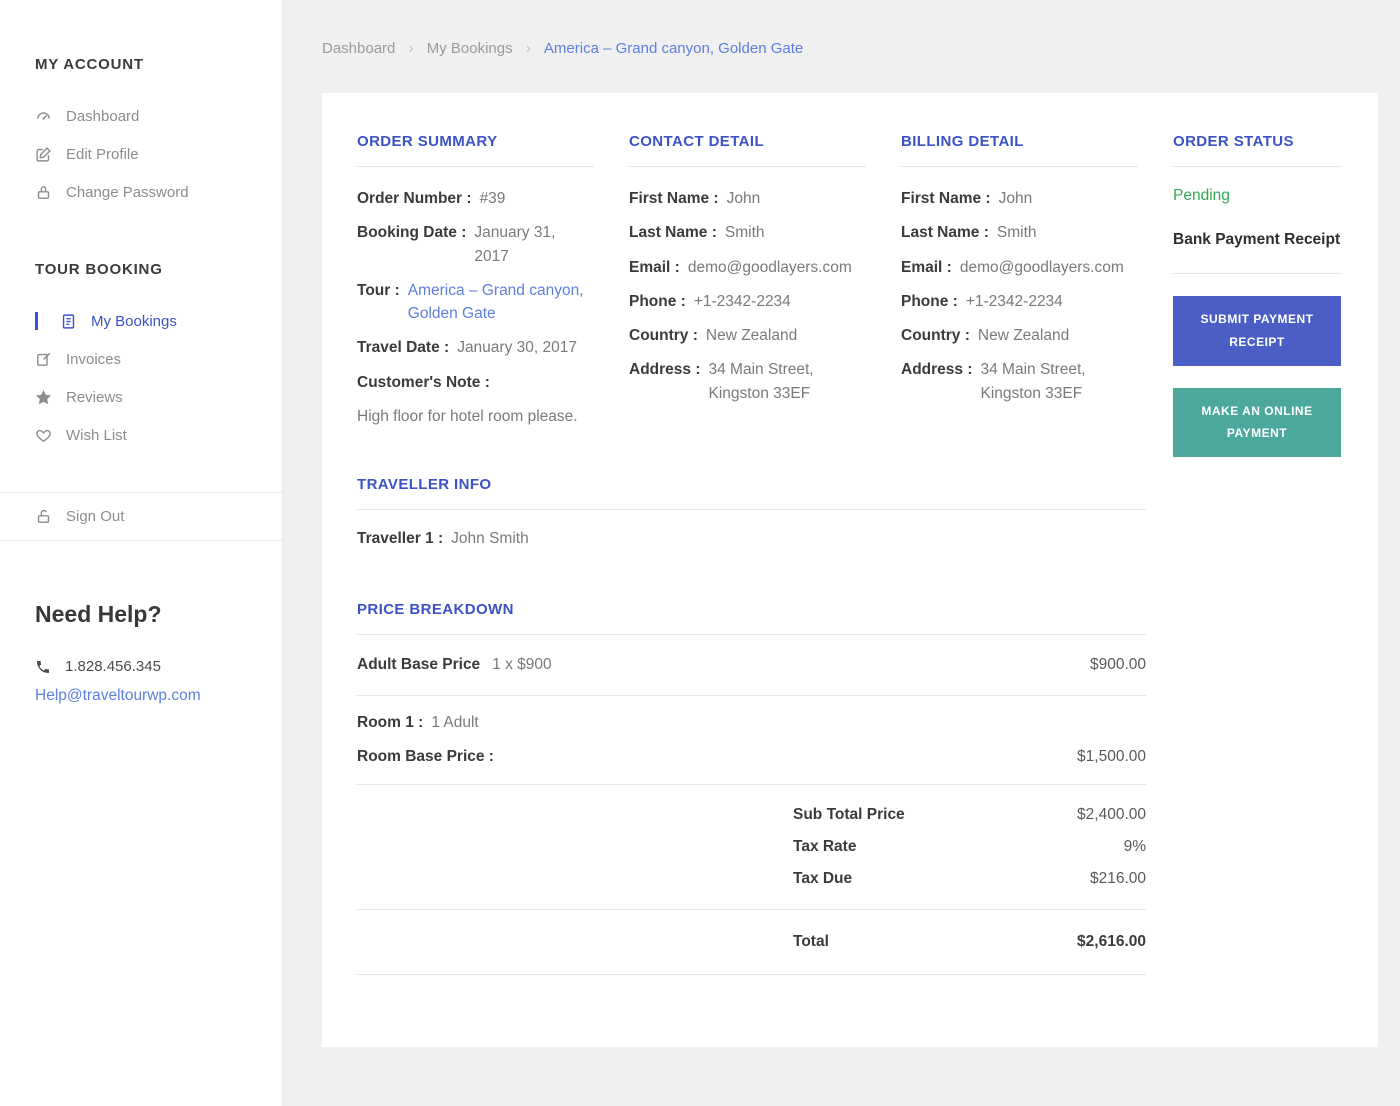 The height and width of the screenshot is (1106, 1400). I want to click on billing-address: Address : 34 Main Street, Kingston 33EF, so click(993, 381).